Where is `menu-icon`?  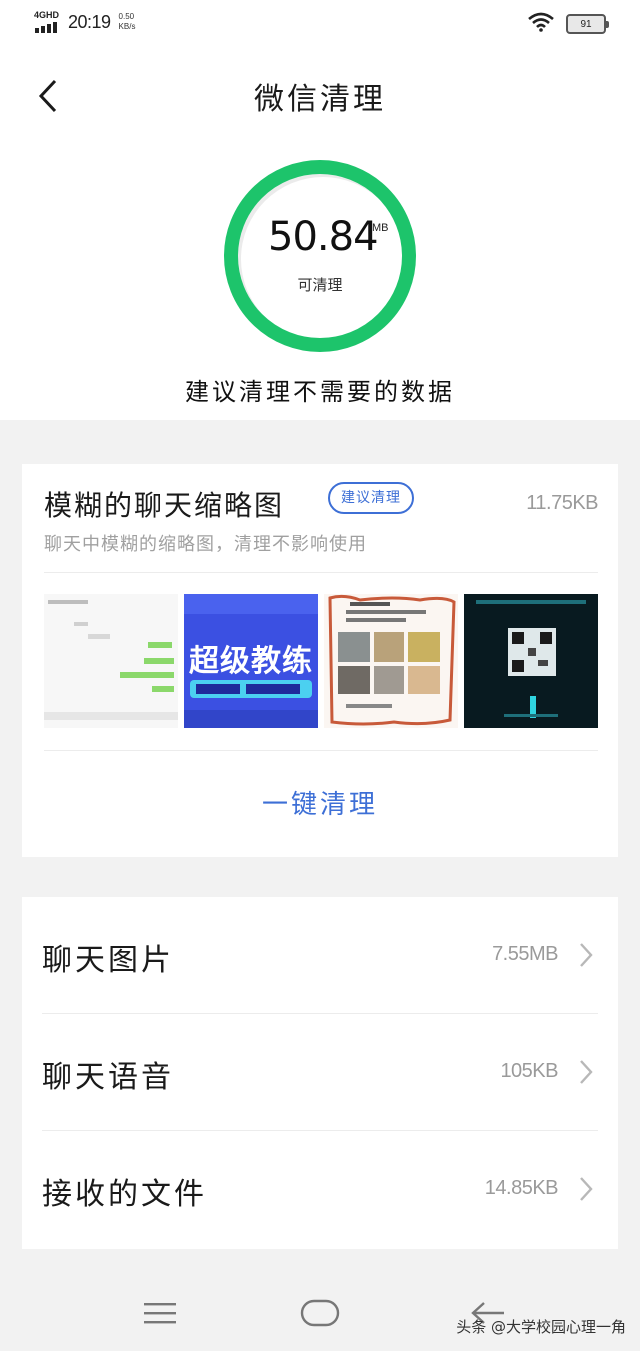
menu-icon is located at coordinates (160, 1313).